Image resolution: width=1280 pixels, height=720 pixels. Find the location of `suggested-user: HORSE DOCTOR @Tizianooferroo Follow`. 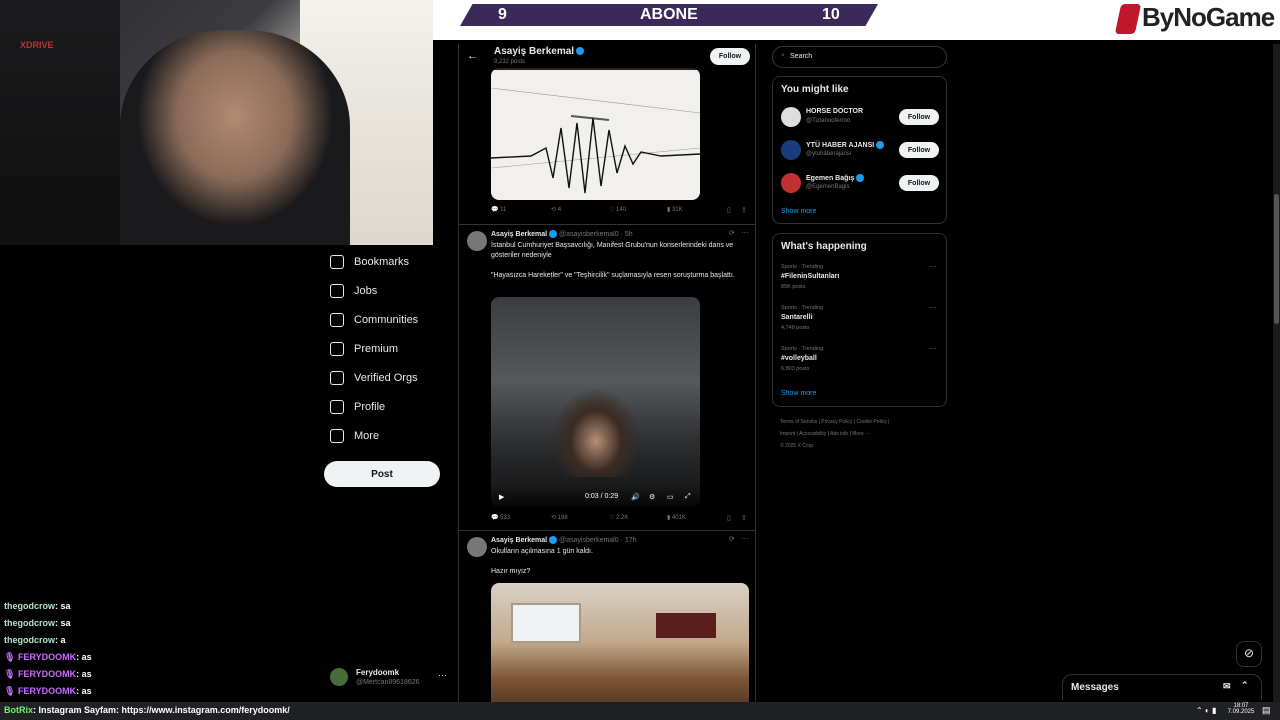

suggested-user: HORSE DOCTOR @Tizianooferroo Follow is located at coordinates (861, 117).